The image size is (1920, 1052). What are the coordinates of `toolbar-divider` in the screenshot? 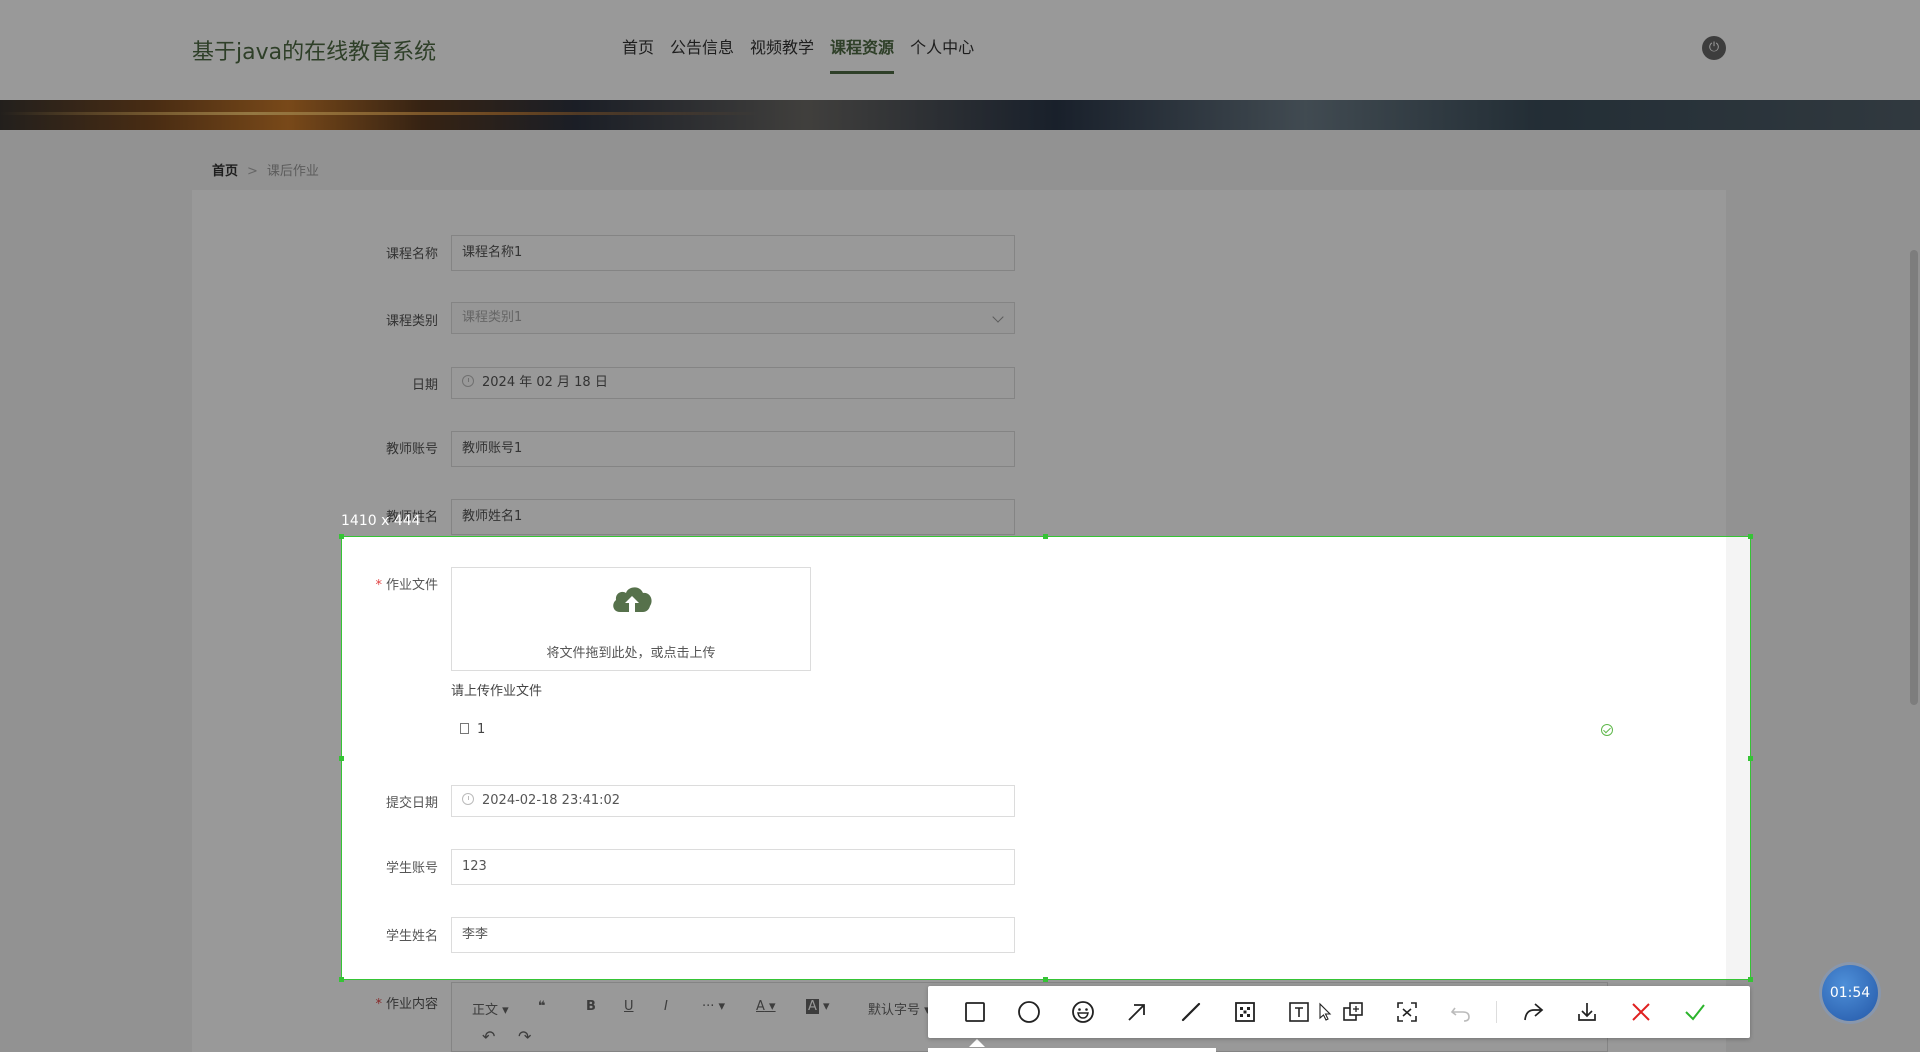 It's located at (1496, 1012).